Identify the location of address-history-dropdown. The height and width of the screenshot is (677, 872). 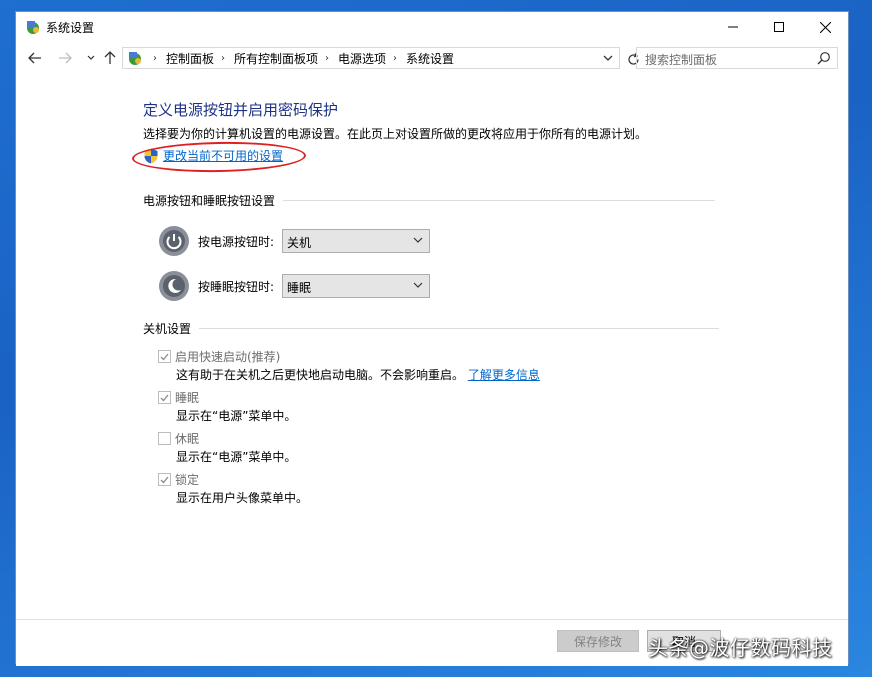
(608, 58).